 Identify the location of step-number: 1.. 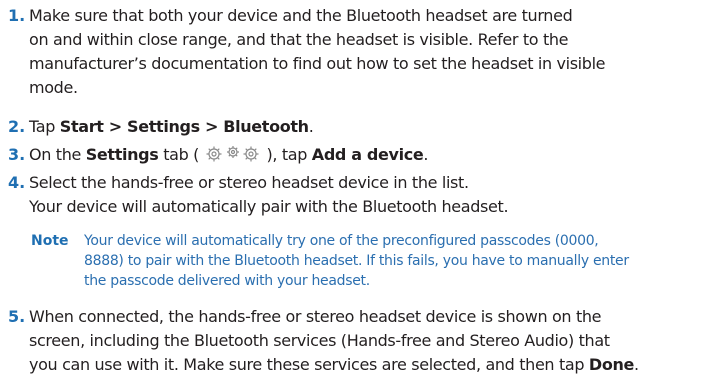
(17, 15).